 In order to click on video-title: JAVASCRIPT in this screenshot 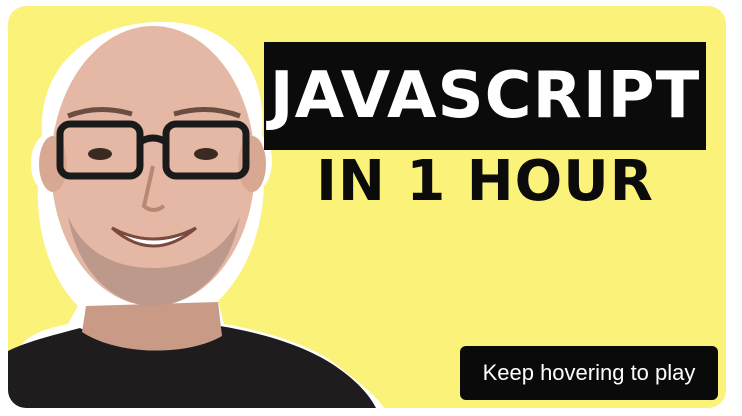, I will do `click(485, 96)`.